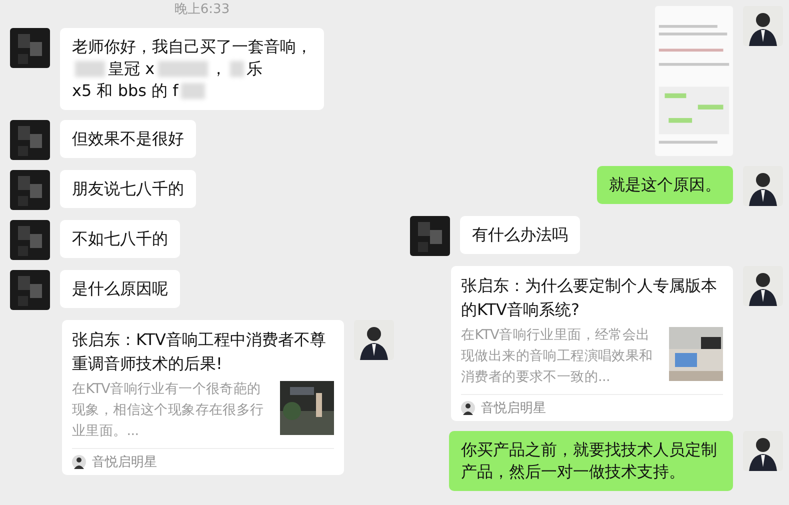  I want to click on card-title: 张启东：为什么要定制个人专属版本的KTV音响系统?, so click(589, 298).